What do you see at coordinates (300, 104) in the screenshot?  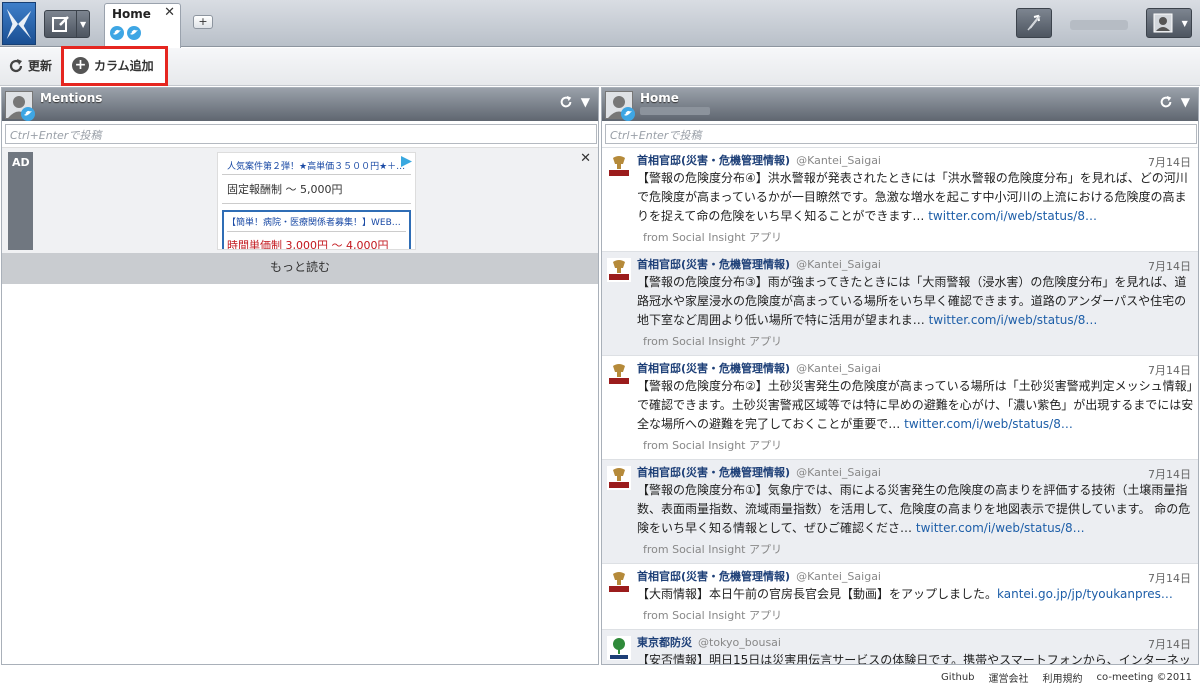 I see `column-header: Mentions ▼` at bounding box center [300, 104].